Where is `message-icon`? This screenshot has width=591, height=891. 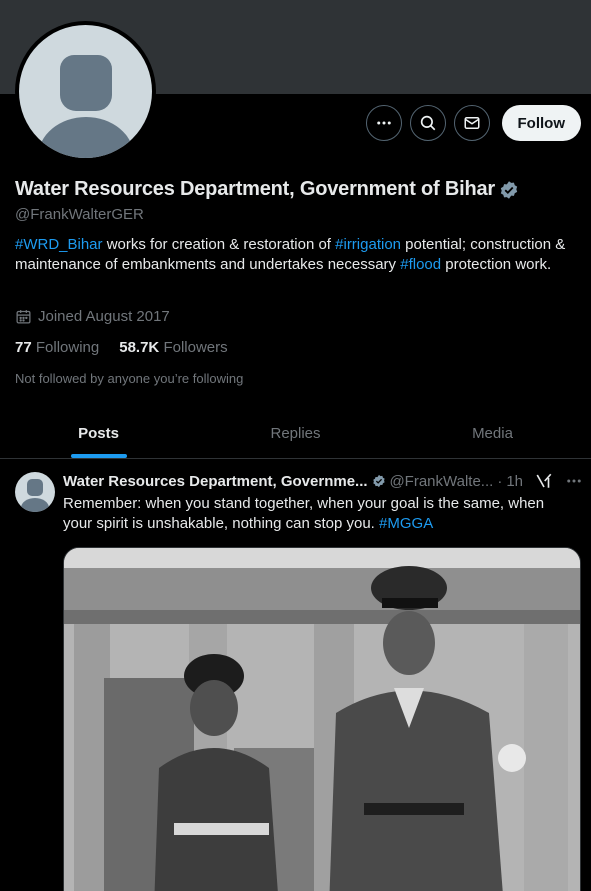
message-icon is located at coordinates (471, 123).